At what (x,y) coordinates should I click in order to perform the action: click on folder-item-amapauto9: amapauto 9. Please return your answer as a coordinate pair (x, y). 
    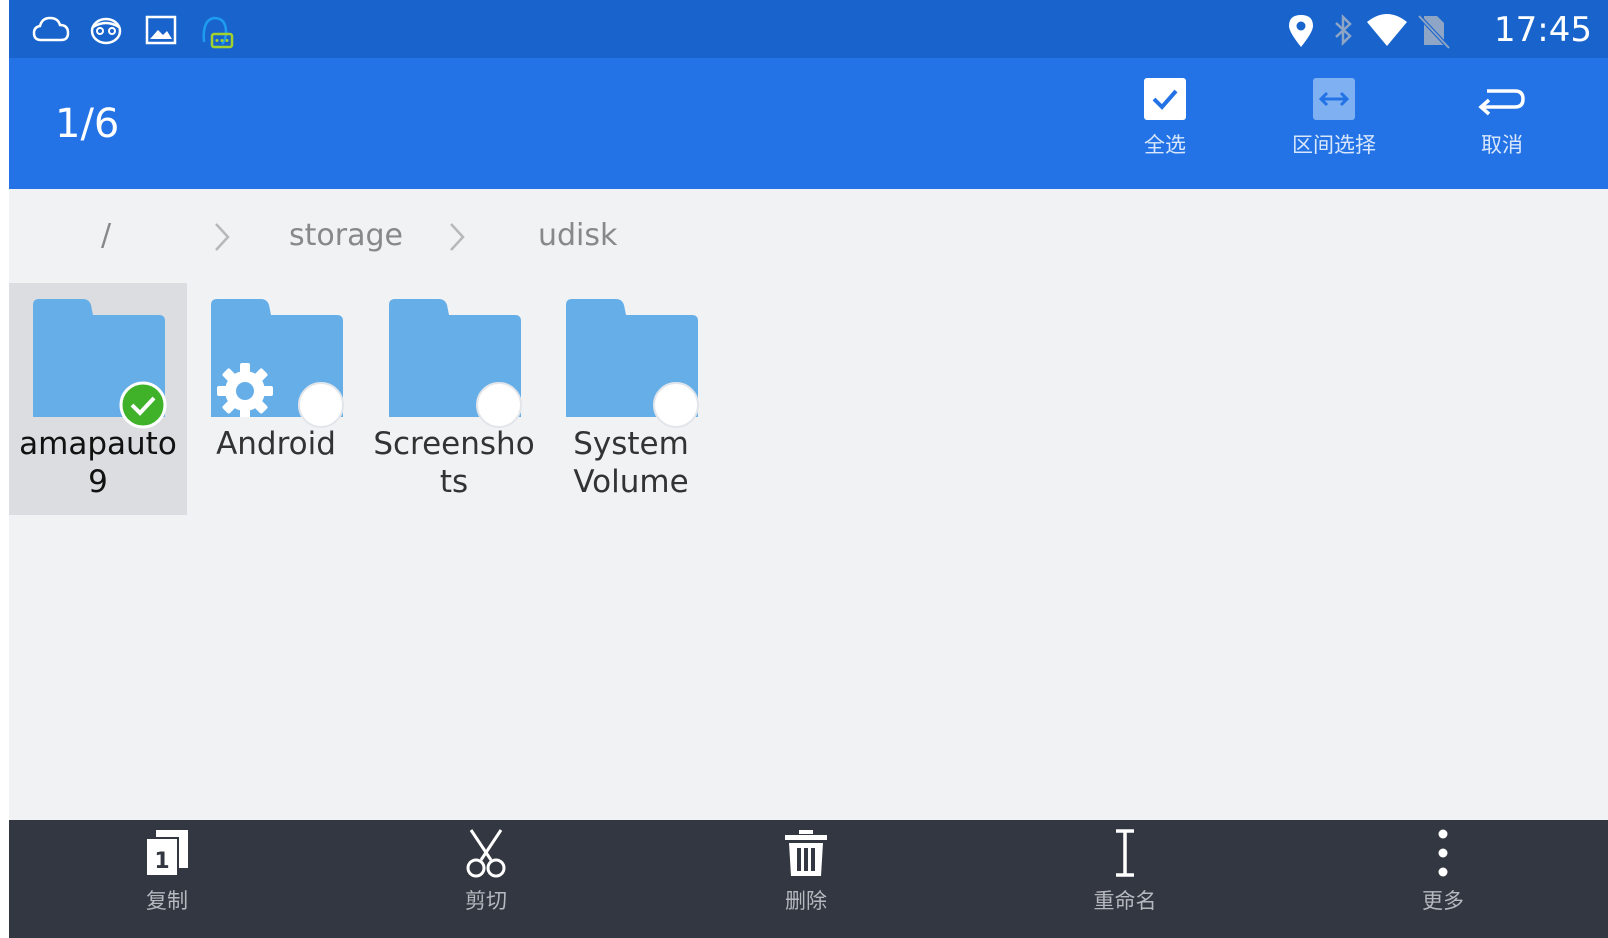
    Looking at the image, I should click on (98, 399).